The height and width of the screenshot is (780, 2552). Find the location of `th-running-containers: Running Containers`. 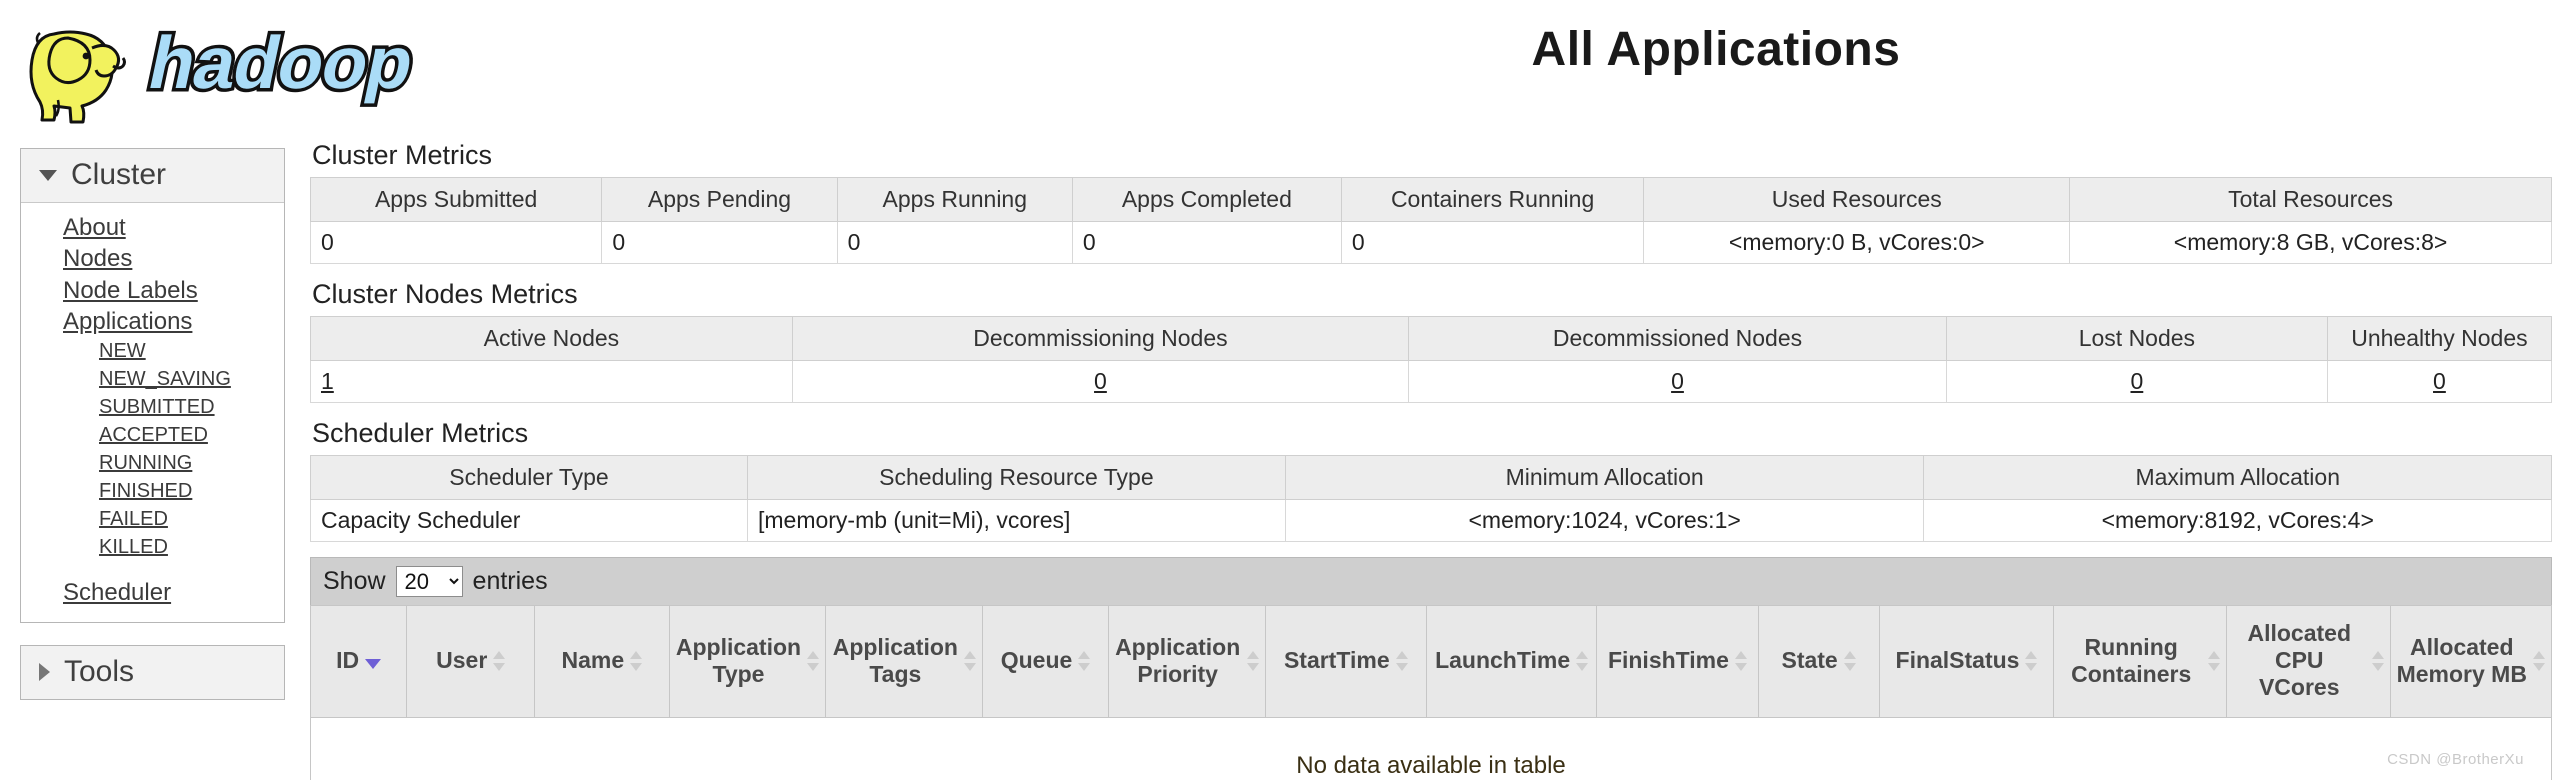

th-running-containers: Running Containers is located at coordinates (2140, 661).